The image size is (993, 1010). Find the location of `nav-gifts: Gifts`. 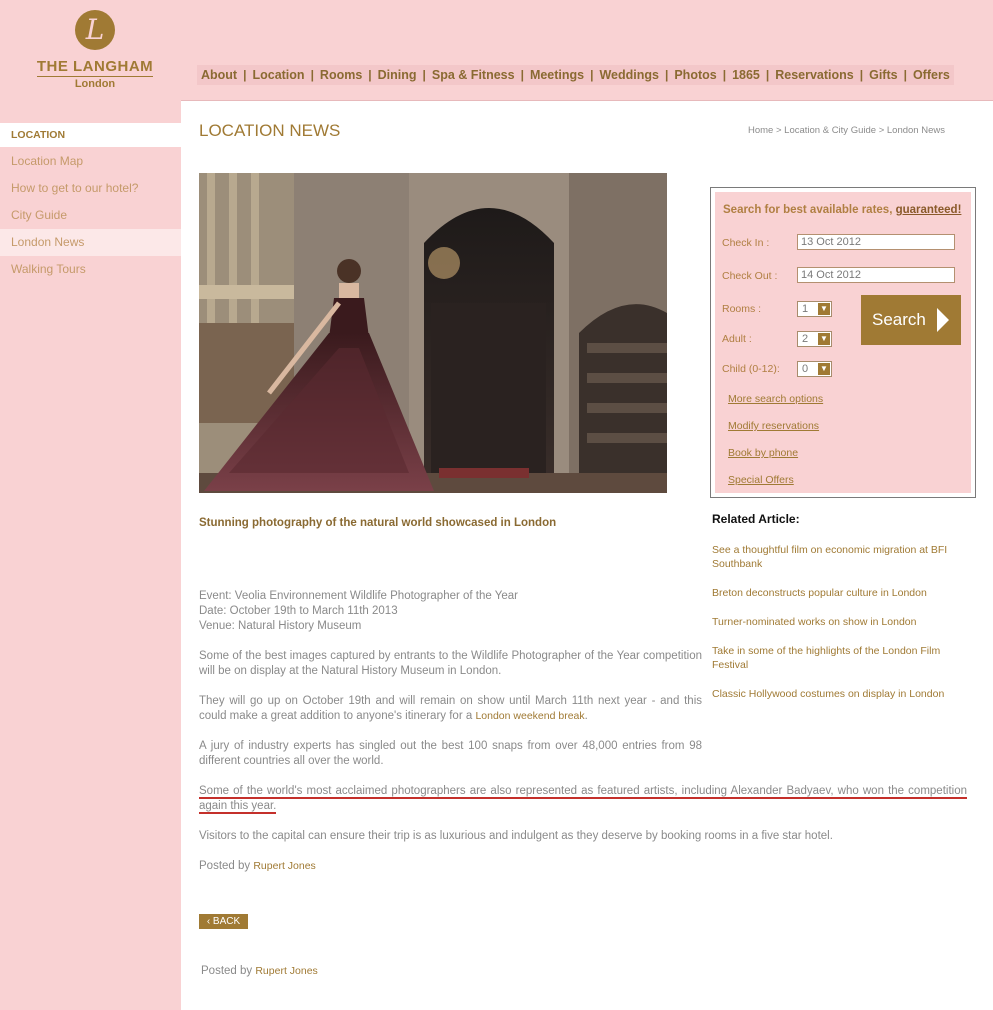

nav-gifts: Gifts is located at coordinates (883, 75).